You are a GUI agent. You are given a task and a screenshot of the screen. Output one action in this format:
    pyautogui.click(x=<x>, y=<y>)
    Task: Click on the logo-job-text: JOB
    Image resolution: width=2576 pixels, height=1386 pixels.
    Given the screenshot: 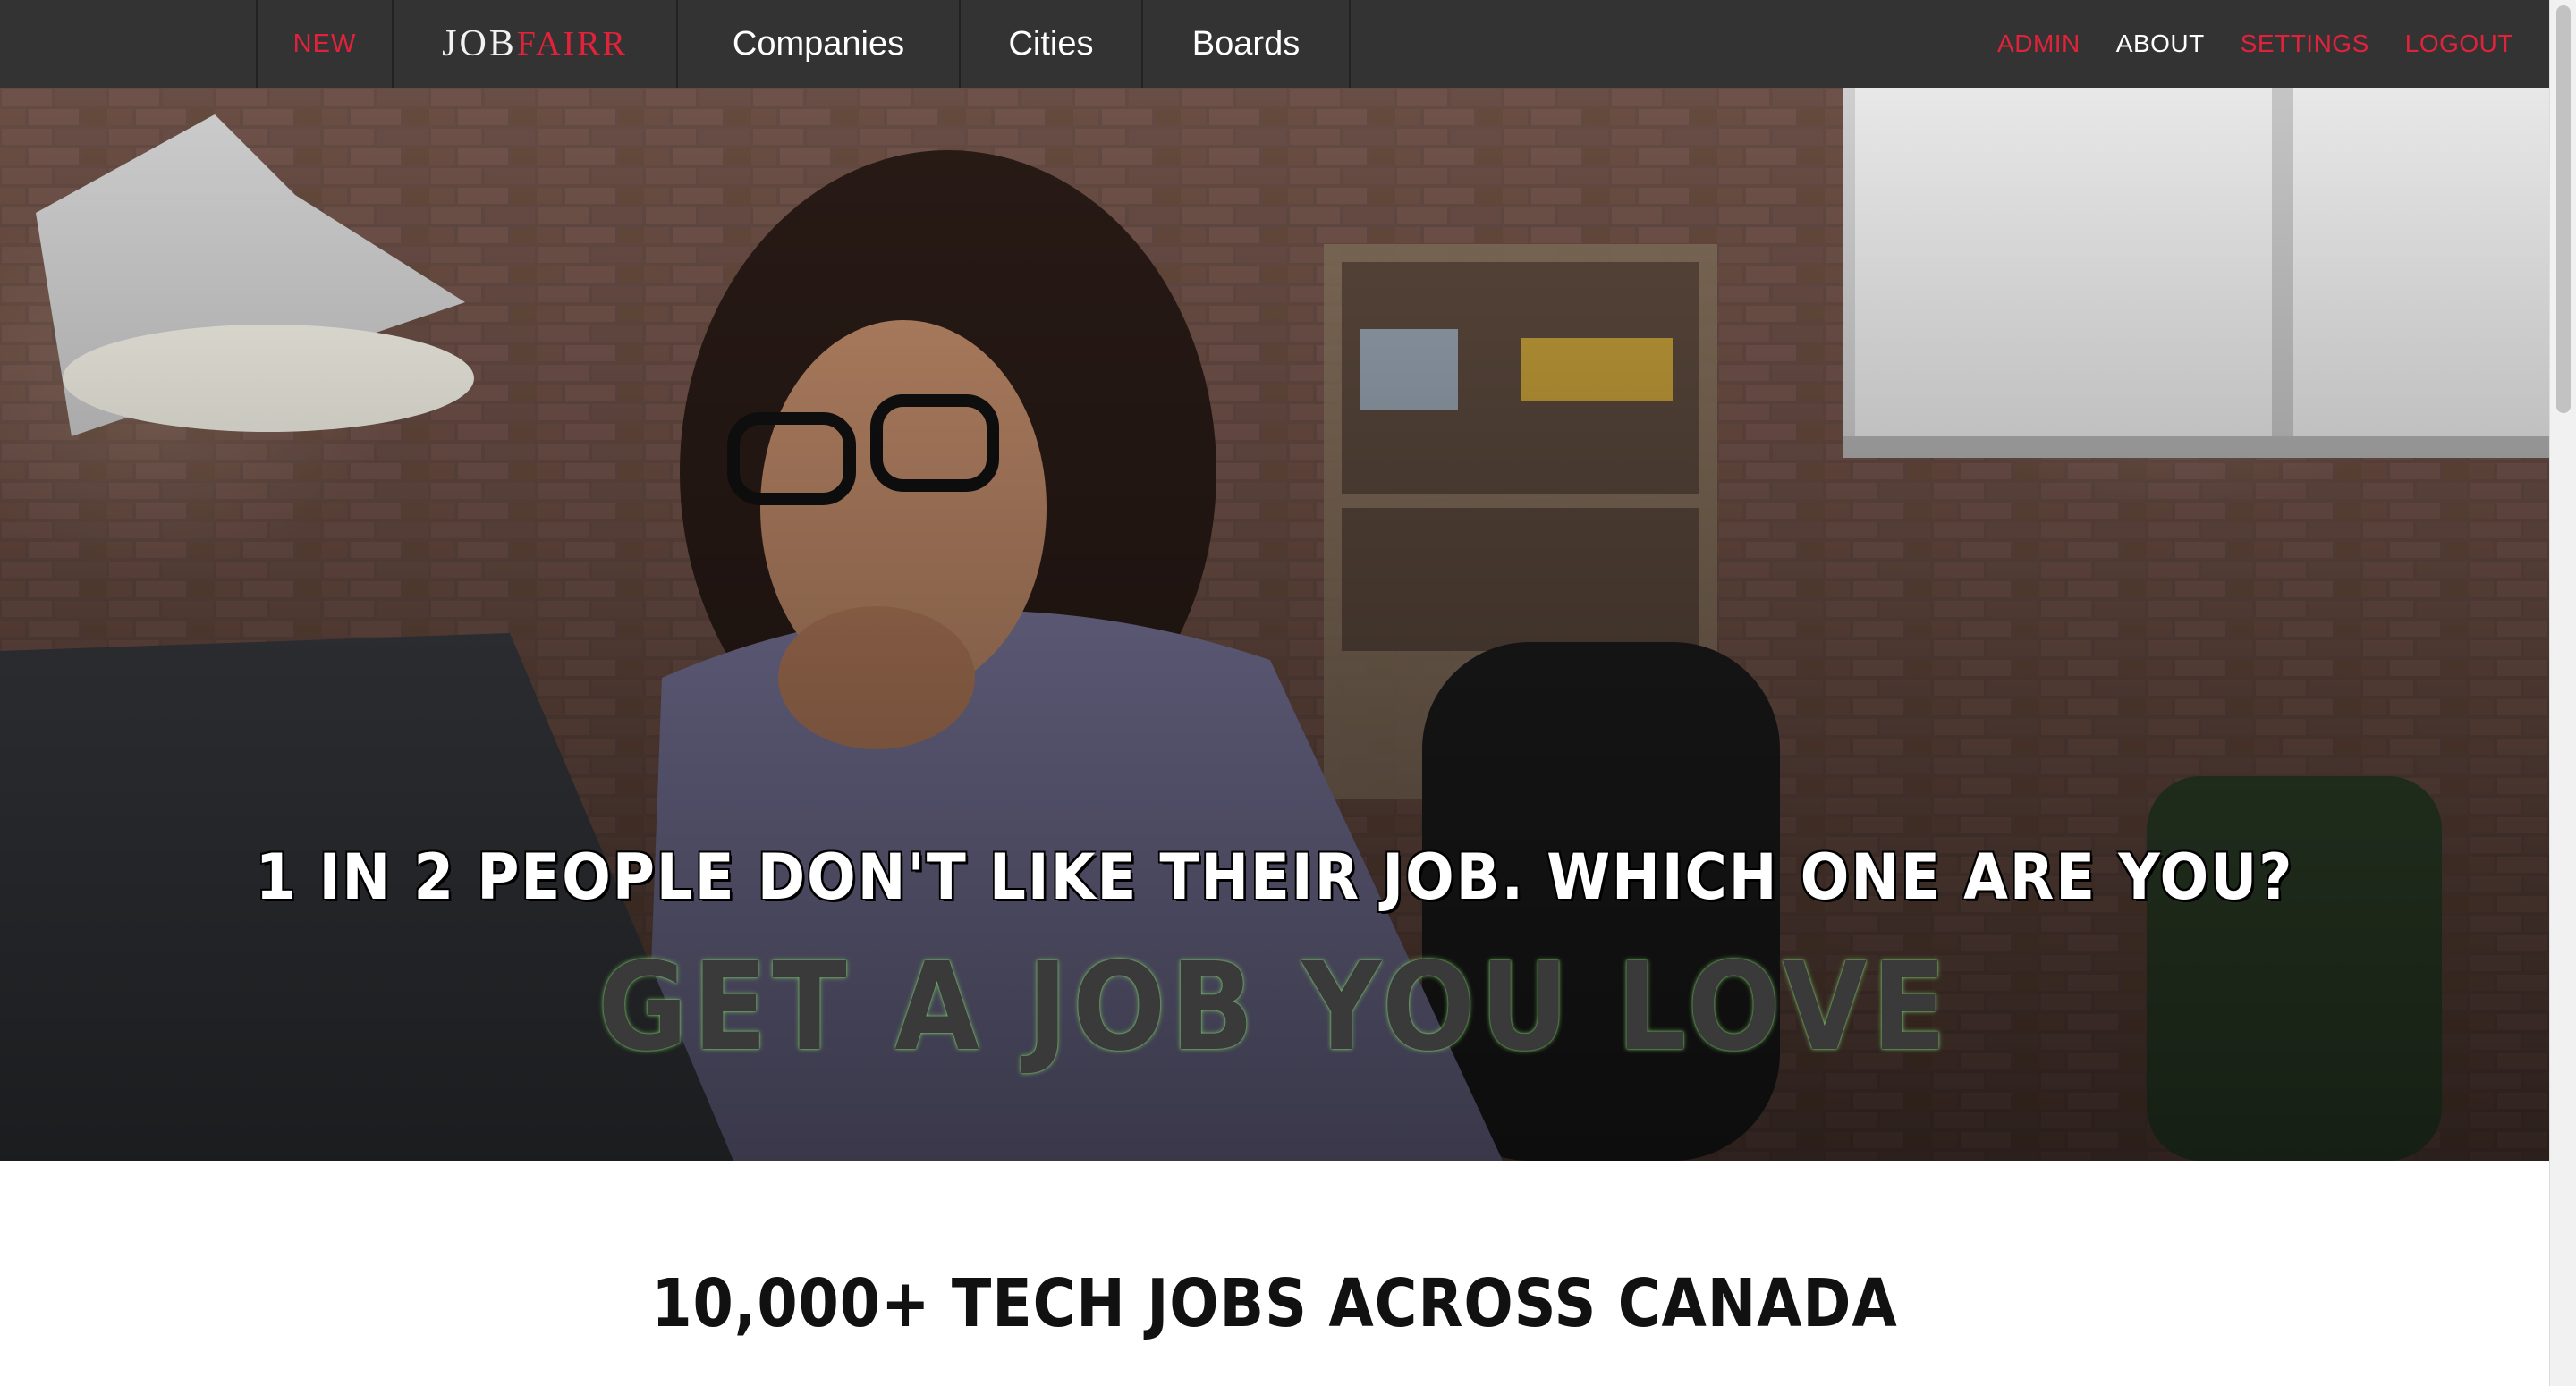 What is the action you would take?
    pyautogui.click(x=479, y=43)
    